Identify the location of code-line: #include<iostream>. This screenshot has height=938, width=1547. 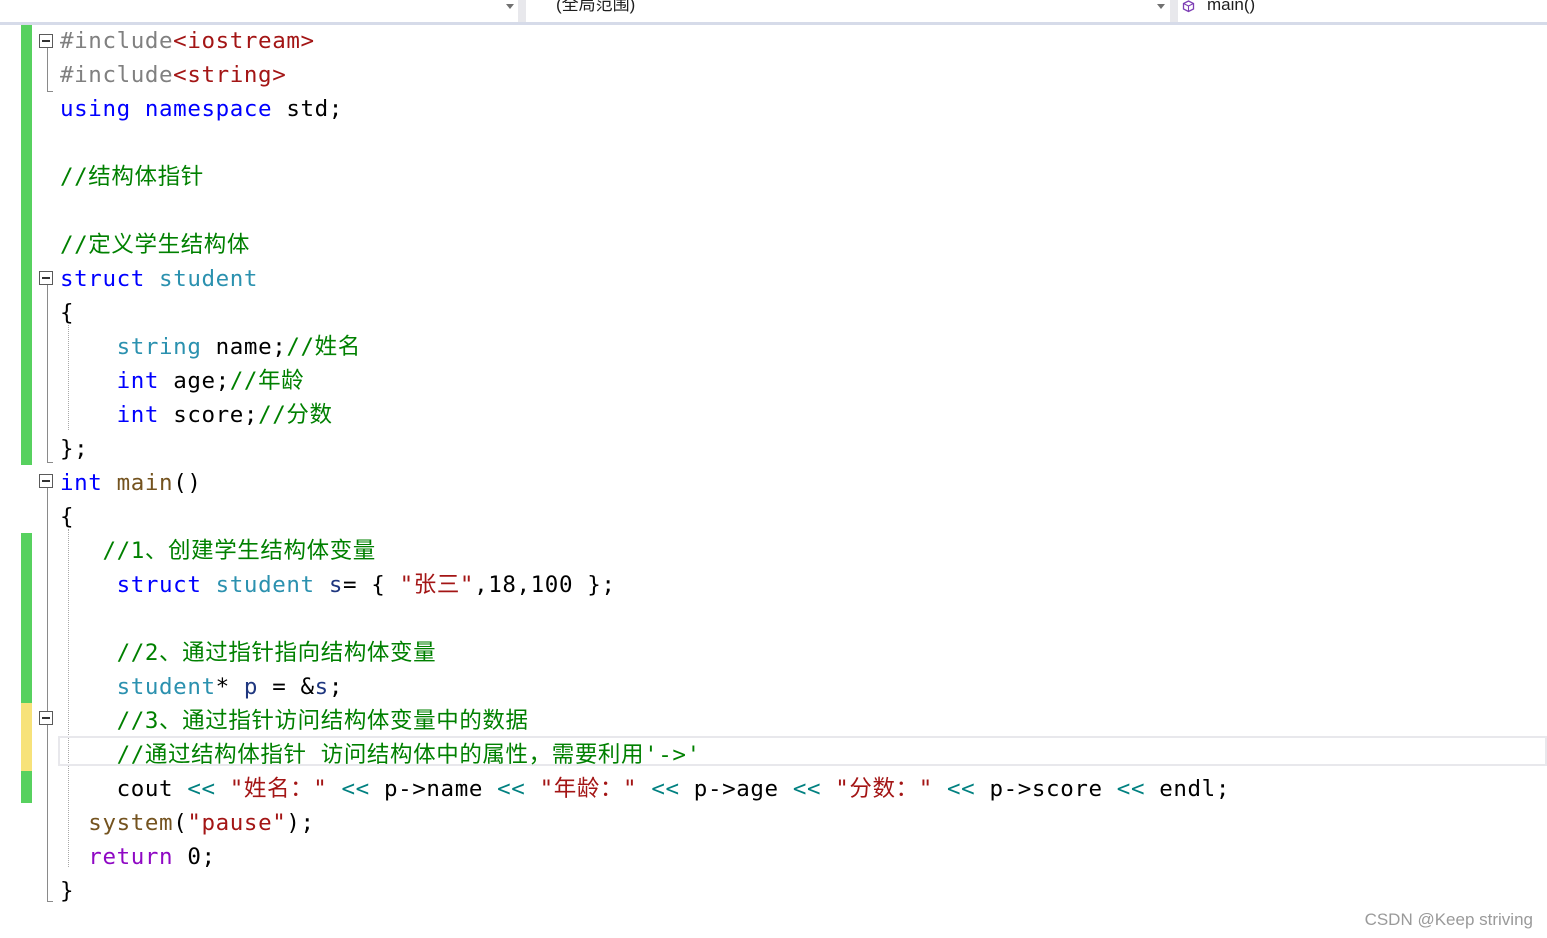
(187, 41).